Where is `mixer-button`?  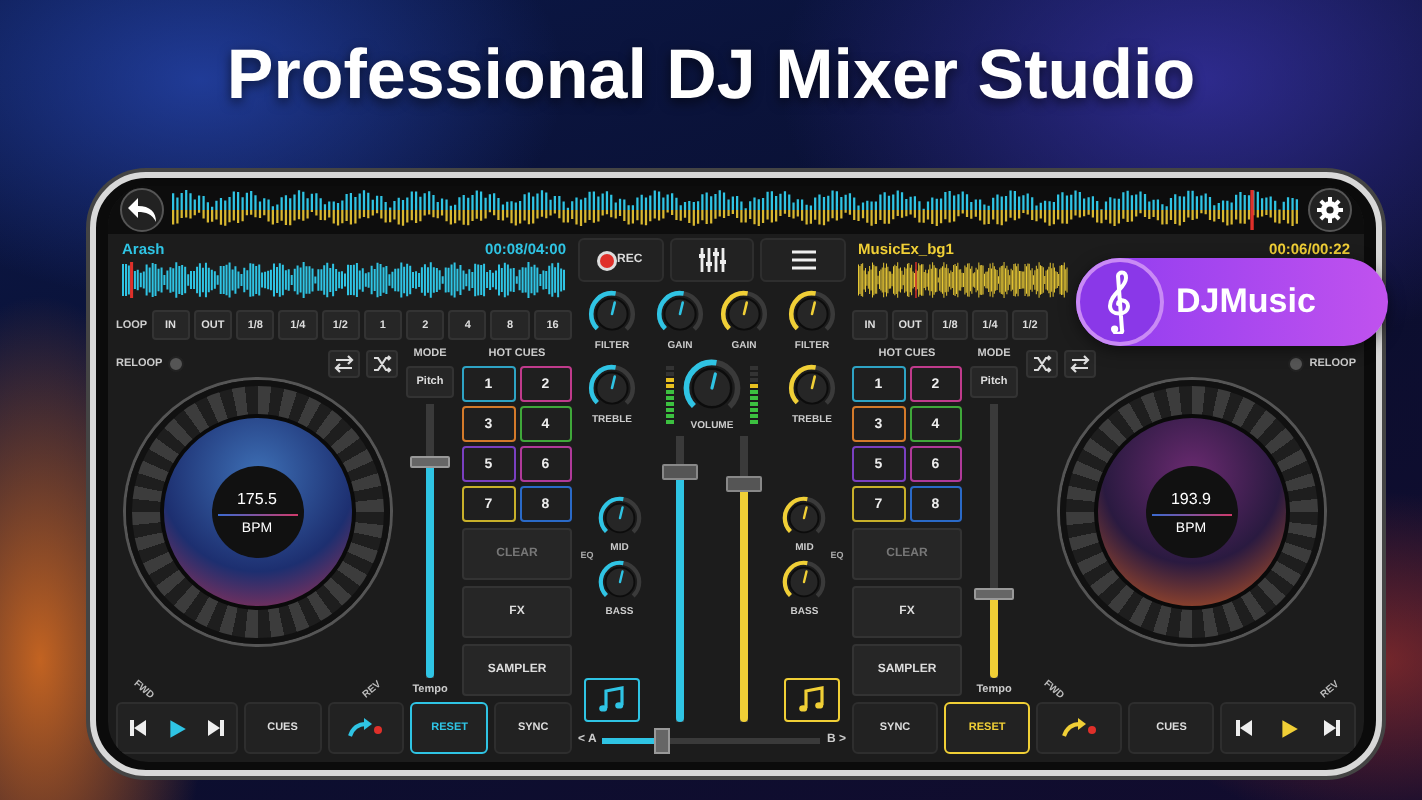
mixer-button is located at coordinates (712, 260).